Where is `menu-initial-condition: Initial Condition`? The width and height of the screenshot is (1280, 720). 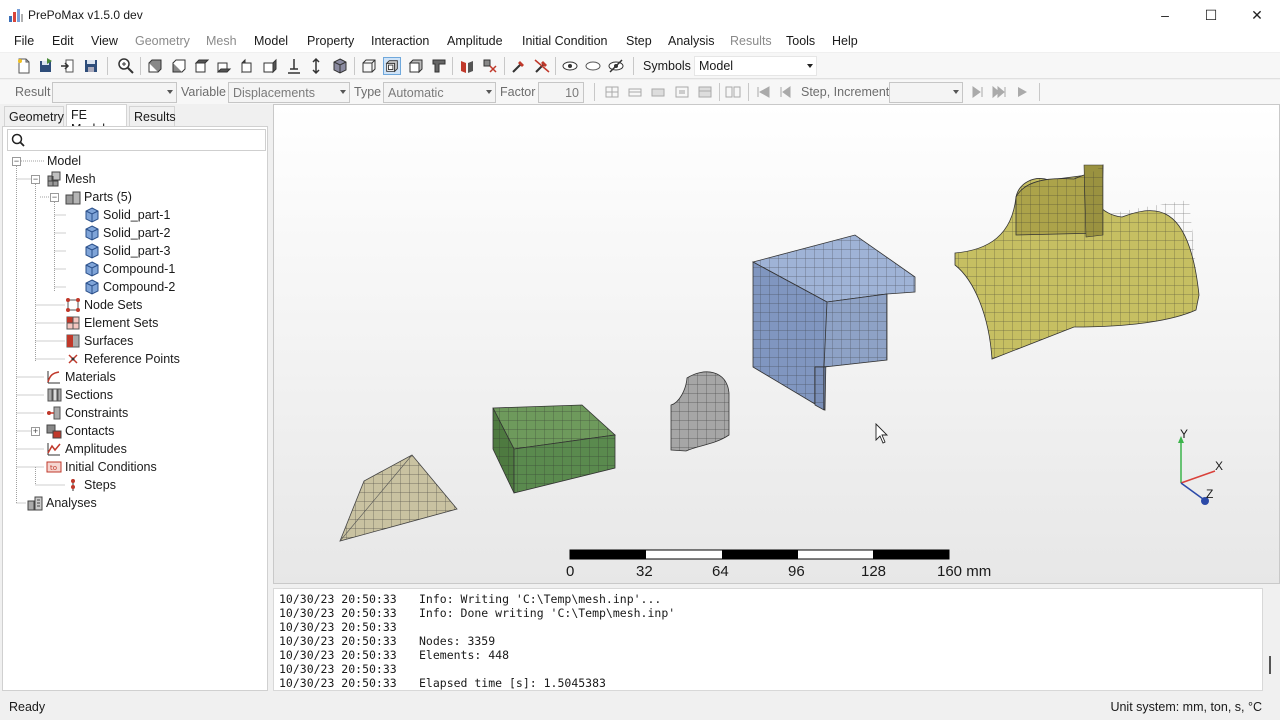
menu-initial-condition: Initial Condition is located at coordinates (564, 41).